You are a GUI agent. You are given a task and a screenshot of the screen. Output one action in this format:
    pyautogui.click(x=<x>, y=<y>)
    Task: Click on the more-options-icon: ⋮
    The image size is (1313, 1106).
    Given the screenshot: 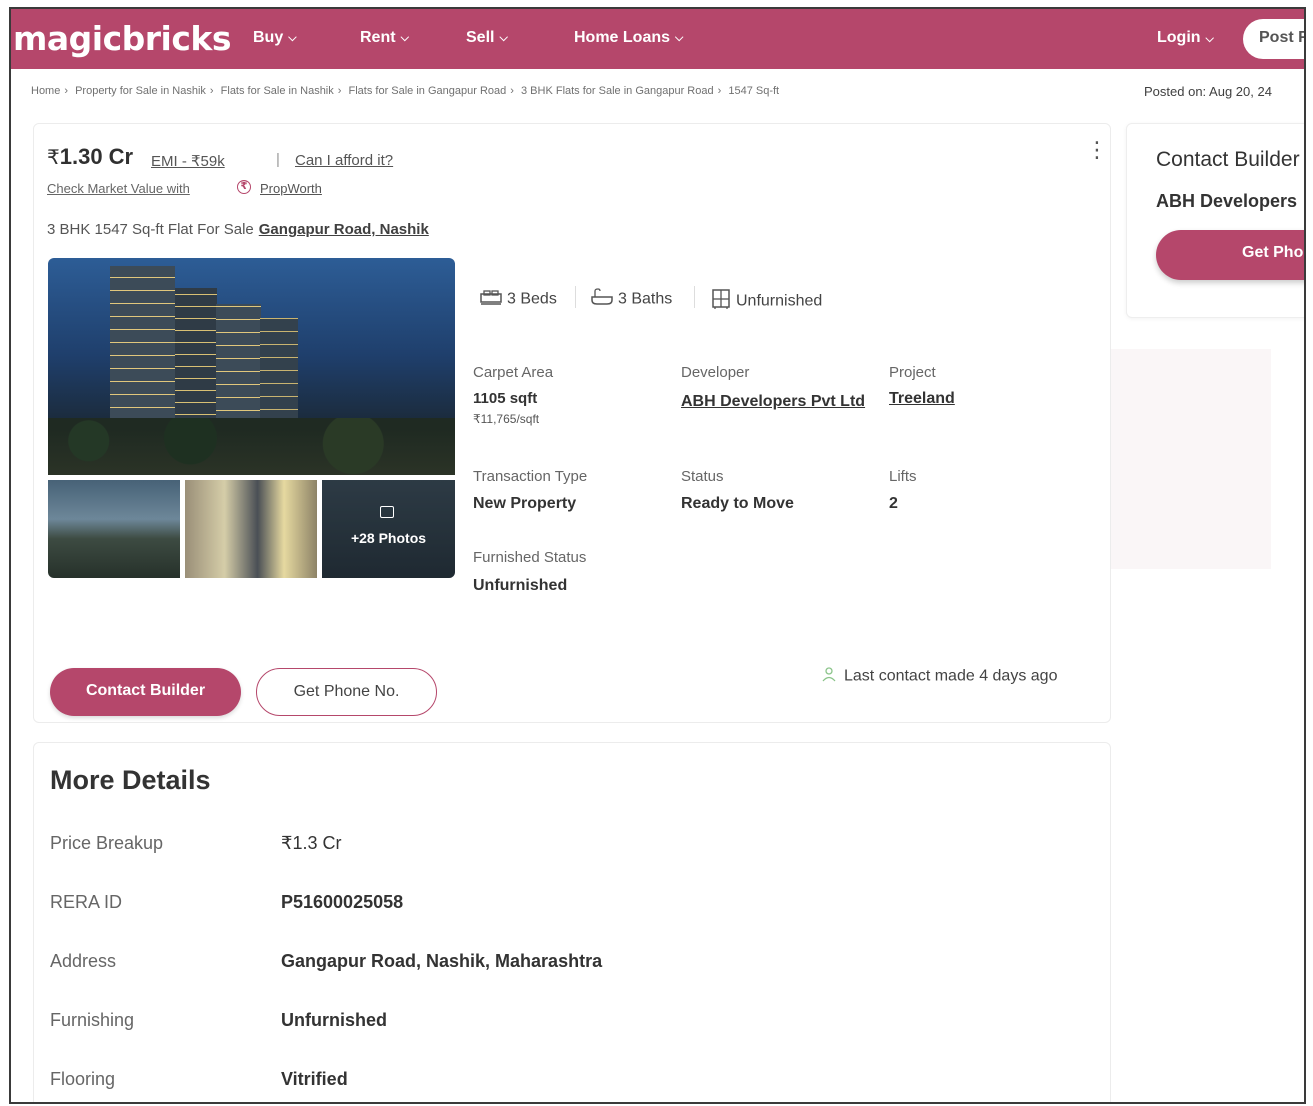 What is the action you would take?
    pyautogui.click(x=1097, y=155)
    